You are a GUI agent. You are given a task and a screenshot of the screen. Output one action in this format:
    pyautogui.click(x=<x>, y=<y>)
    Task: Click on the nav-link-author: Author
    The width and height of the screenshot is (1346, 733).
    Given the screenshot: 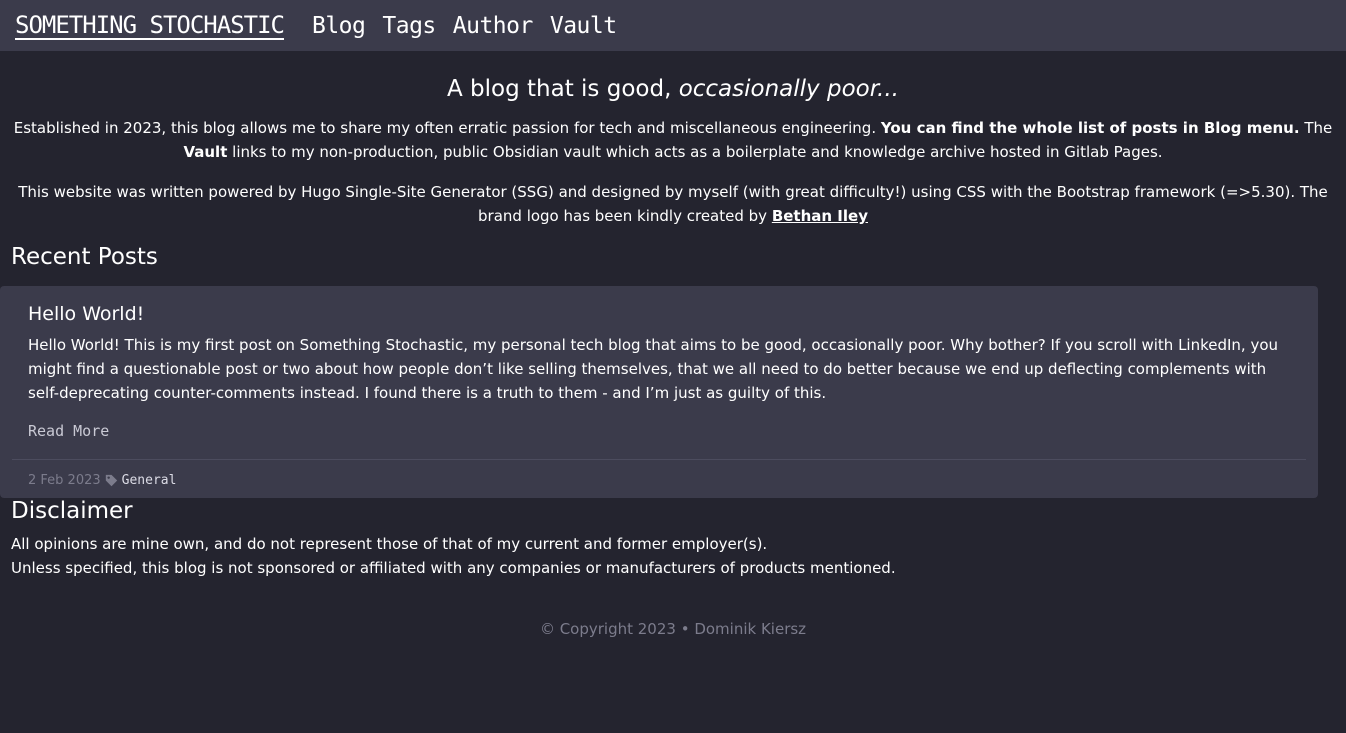 What is the action you would take?
    pyautogui.click(x=493, y=26)
    